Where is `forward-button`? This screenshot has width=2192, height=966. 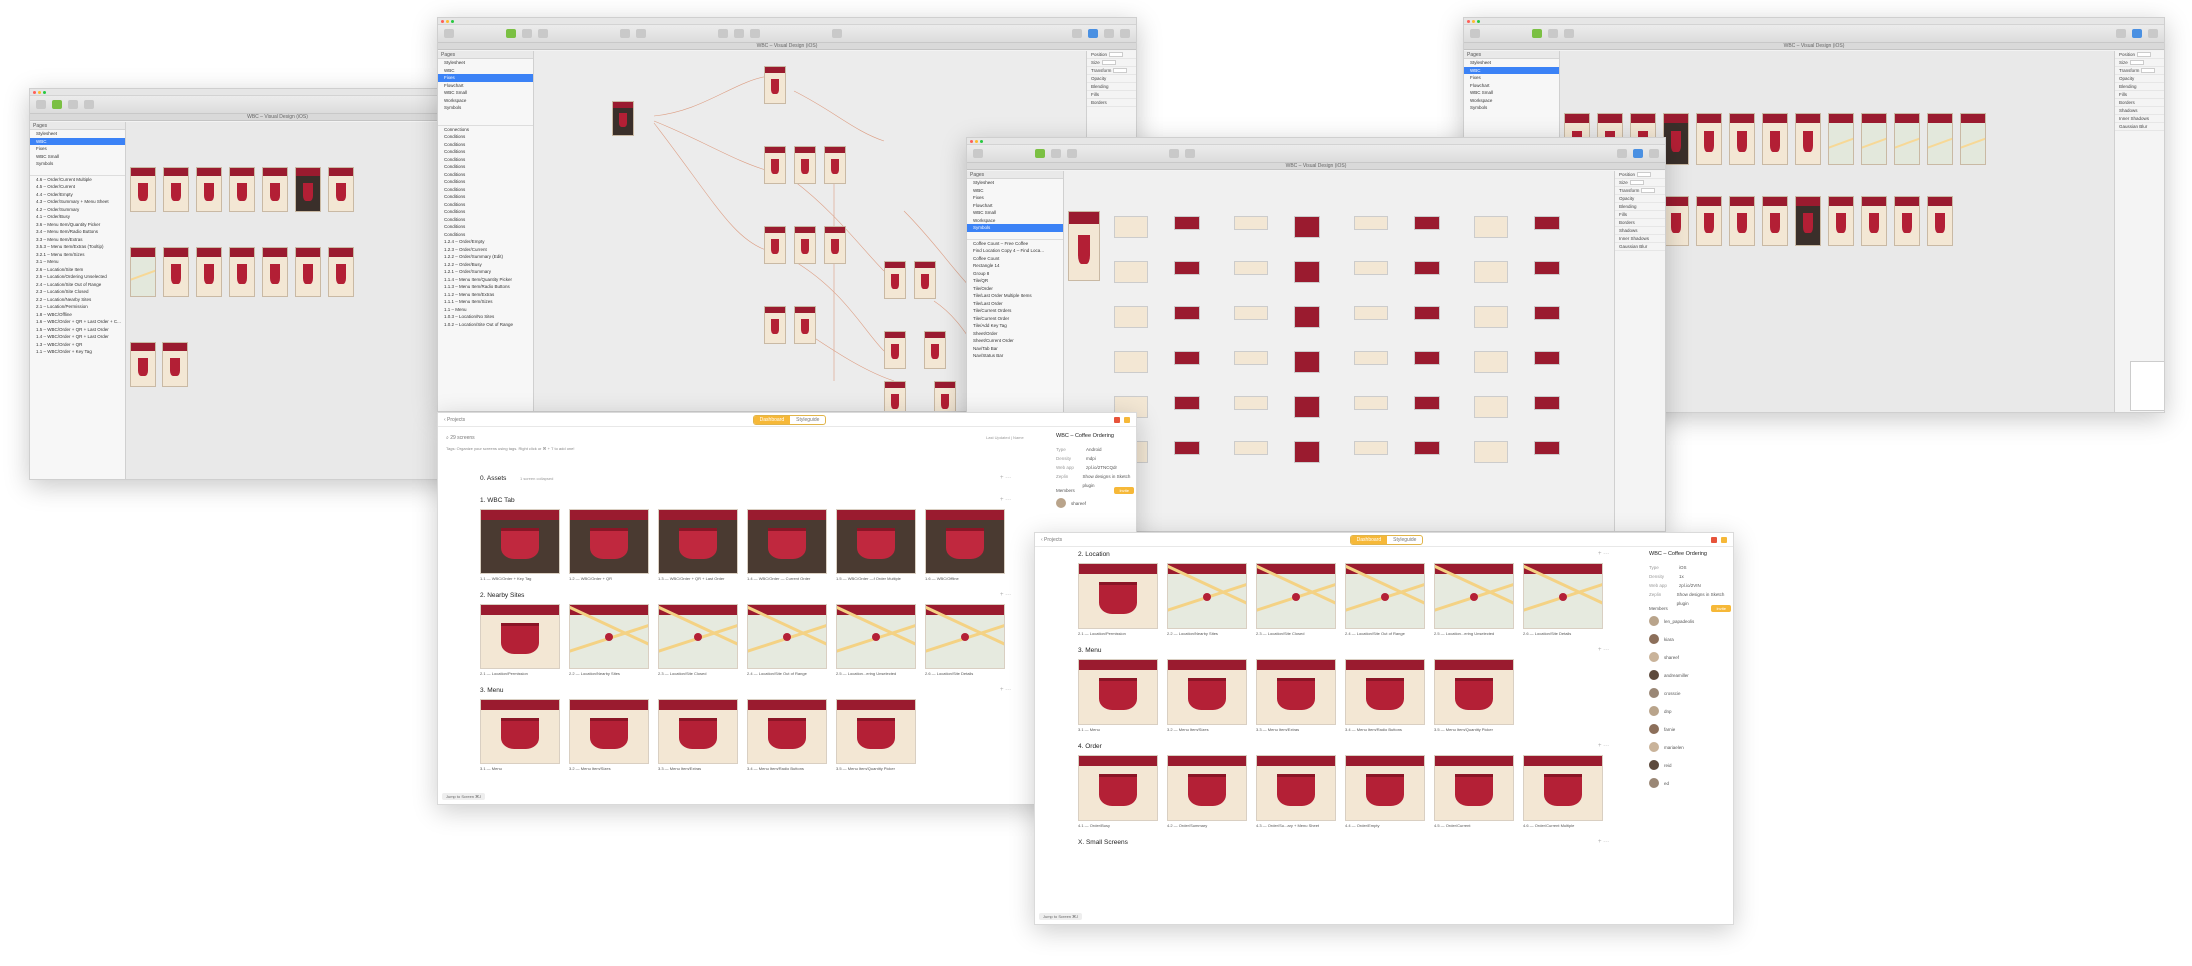 forward-button is located at coordinates (723, 33).